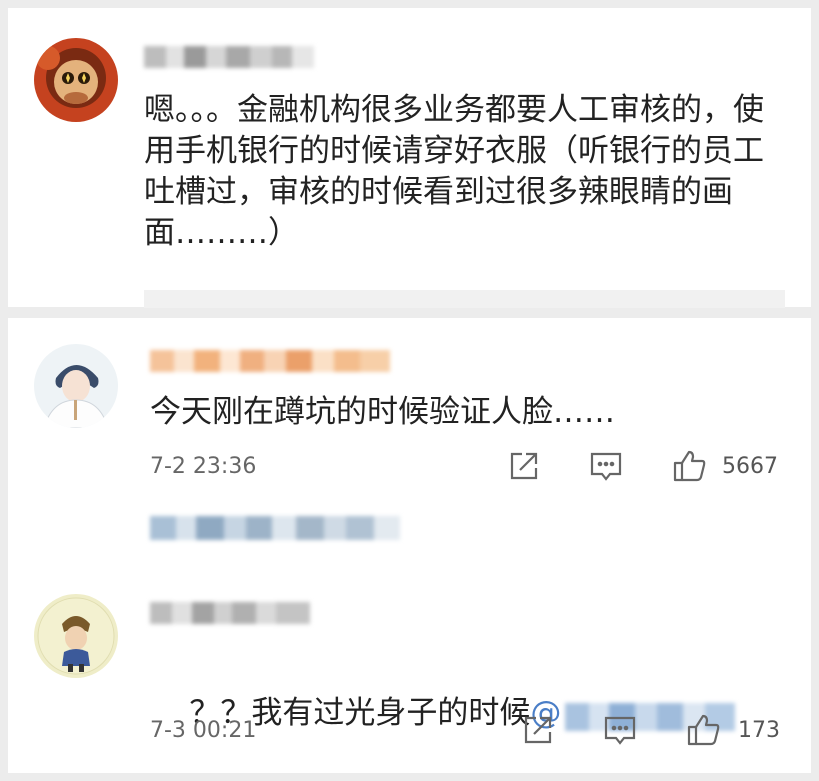  I want to click on comment-meta: 7-3 00:21 173, so click(409, 732).